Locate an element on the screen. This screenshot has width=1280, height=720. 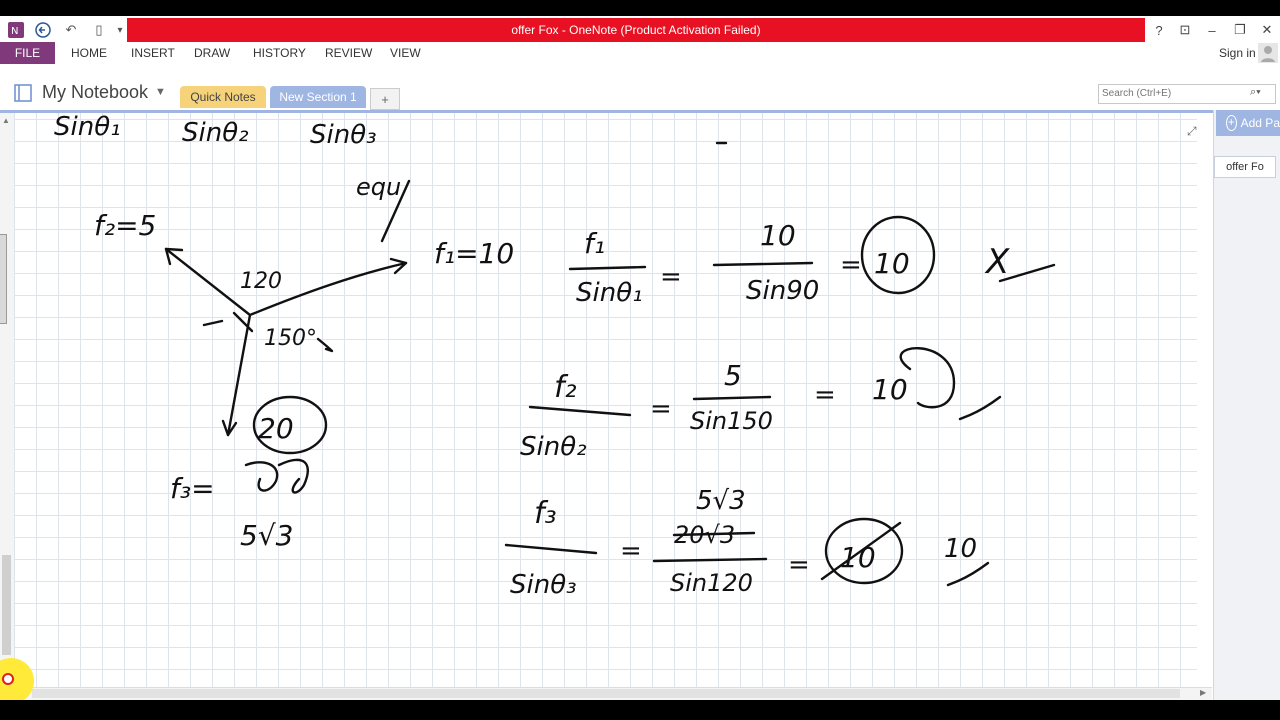
ink-circled-20: 20 is located at coordinates (276, 428).